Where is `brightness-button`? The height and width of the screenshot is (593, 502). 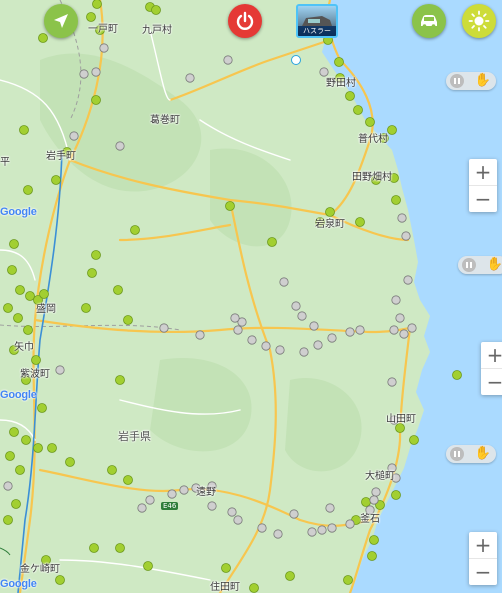
brightness-button is located at coordinates (479, 21).